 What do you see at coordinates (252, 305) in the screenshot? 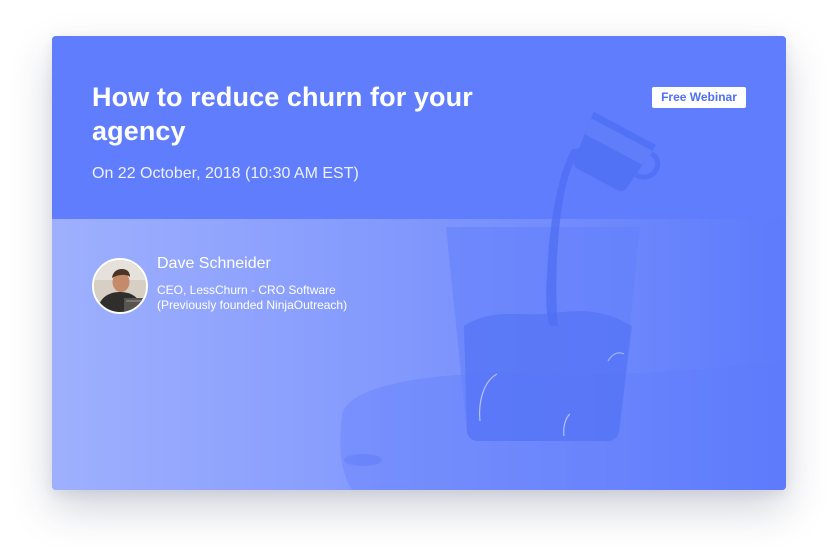
I see `speaker-previous-company: (Previously founded NinjaOutreach)` at bounding box center [252, 305].